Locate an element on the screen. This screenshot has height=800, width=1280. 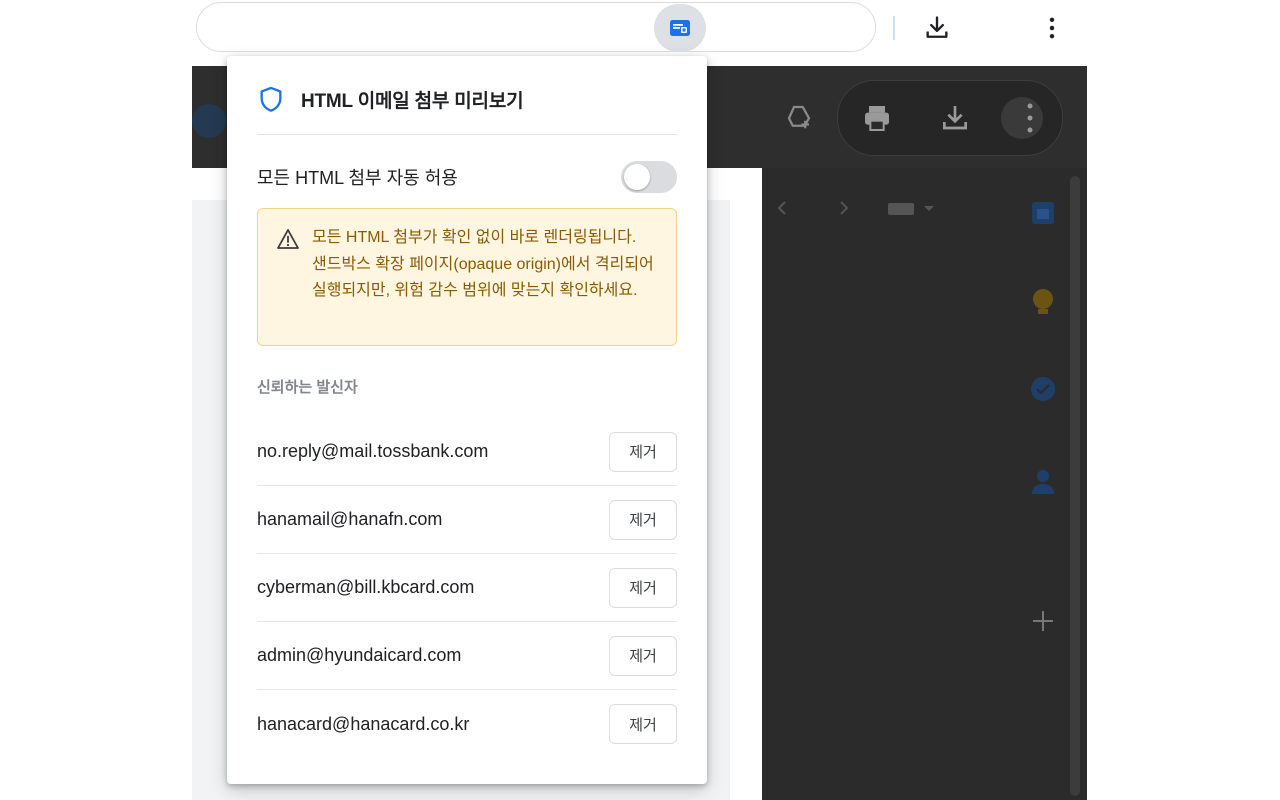
toolbar-separator is located at coordinates (894, 28).